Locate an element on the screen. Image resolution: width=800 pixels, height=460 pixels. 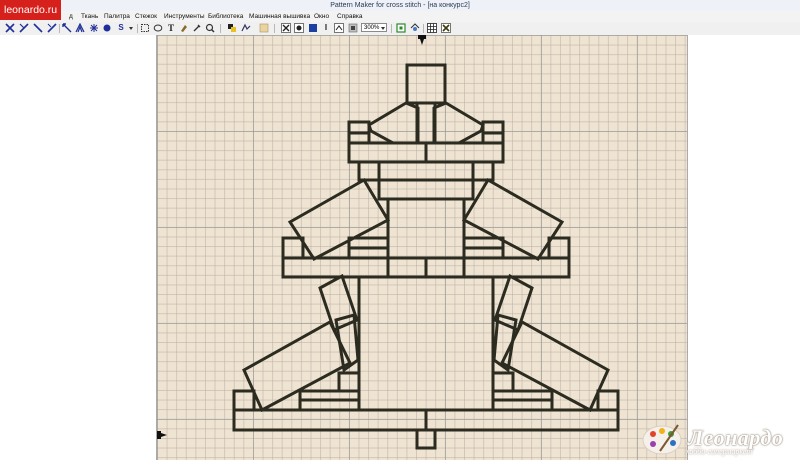
center-marker-left-icon is located at coordinates (162, 435).